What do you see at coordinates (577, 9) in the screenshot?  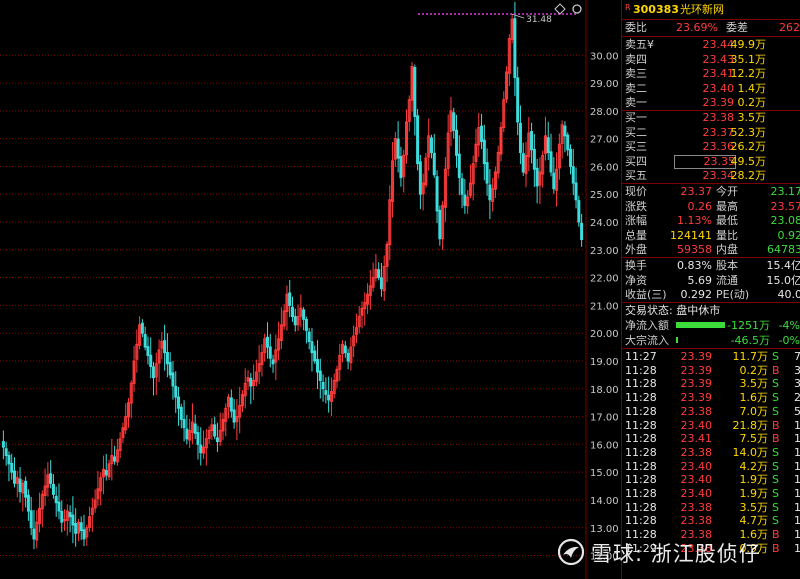 I see `gear-icon` at bounding box center [577, 9].